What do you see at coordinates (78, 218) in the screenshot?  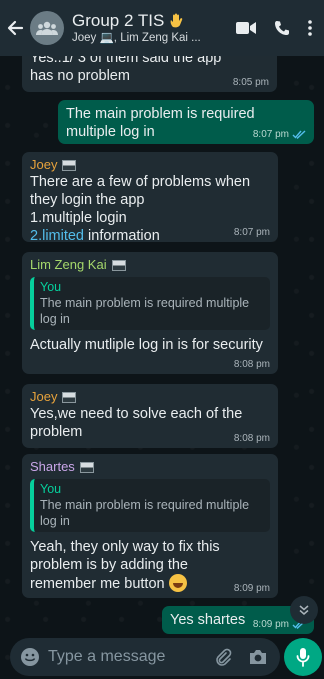 I see `message-text-line: 1.multiple login` at bounding box center [78, 218].